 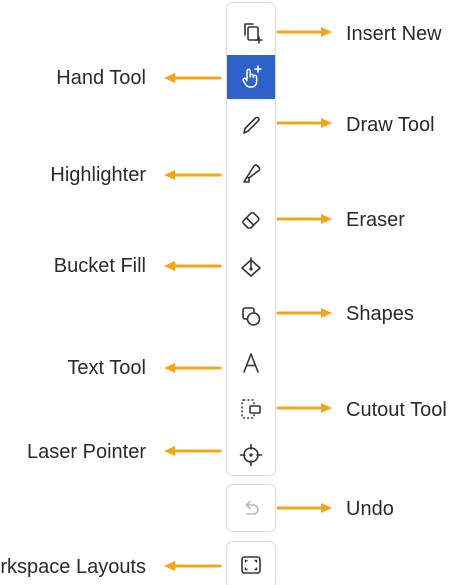 What do you see at coordinates (304, 508) in the screenshot?
I see `arrow-undo` at bounding box center [304, 508].